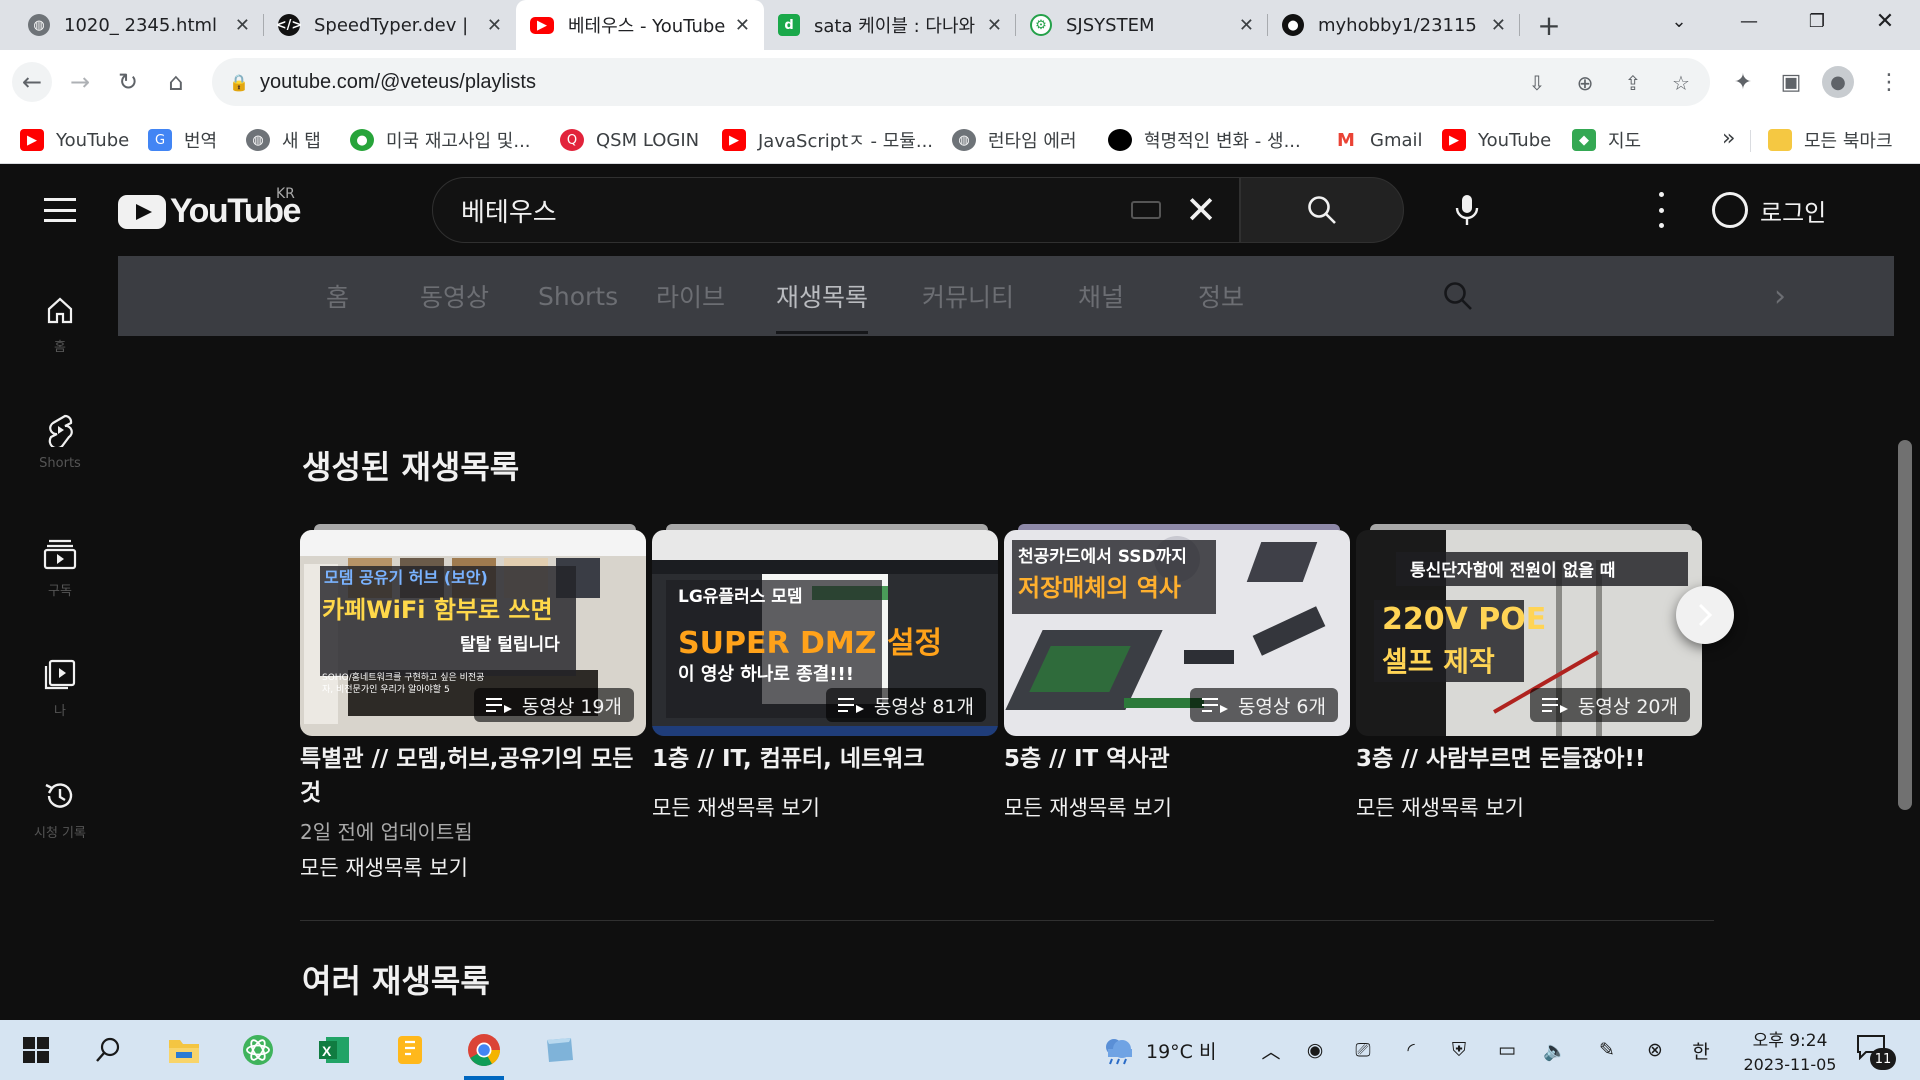 This screenshot has width=1920, height=1080. I want to click on camera-icon: ⎚, so click(1363, 1050).